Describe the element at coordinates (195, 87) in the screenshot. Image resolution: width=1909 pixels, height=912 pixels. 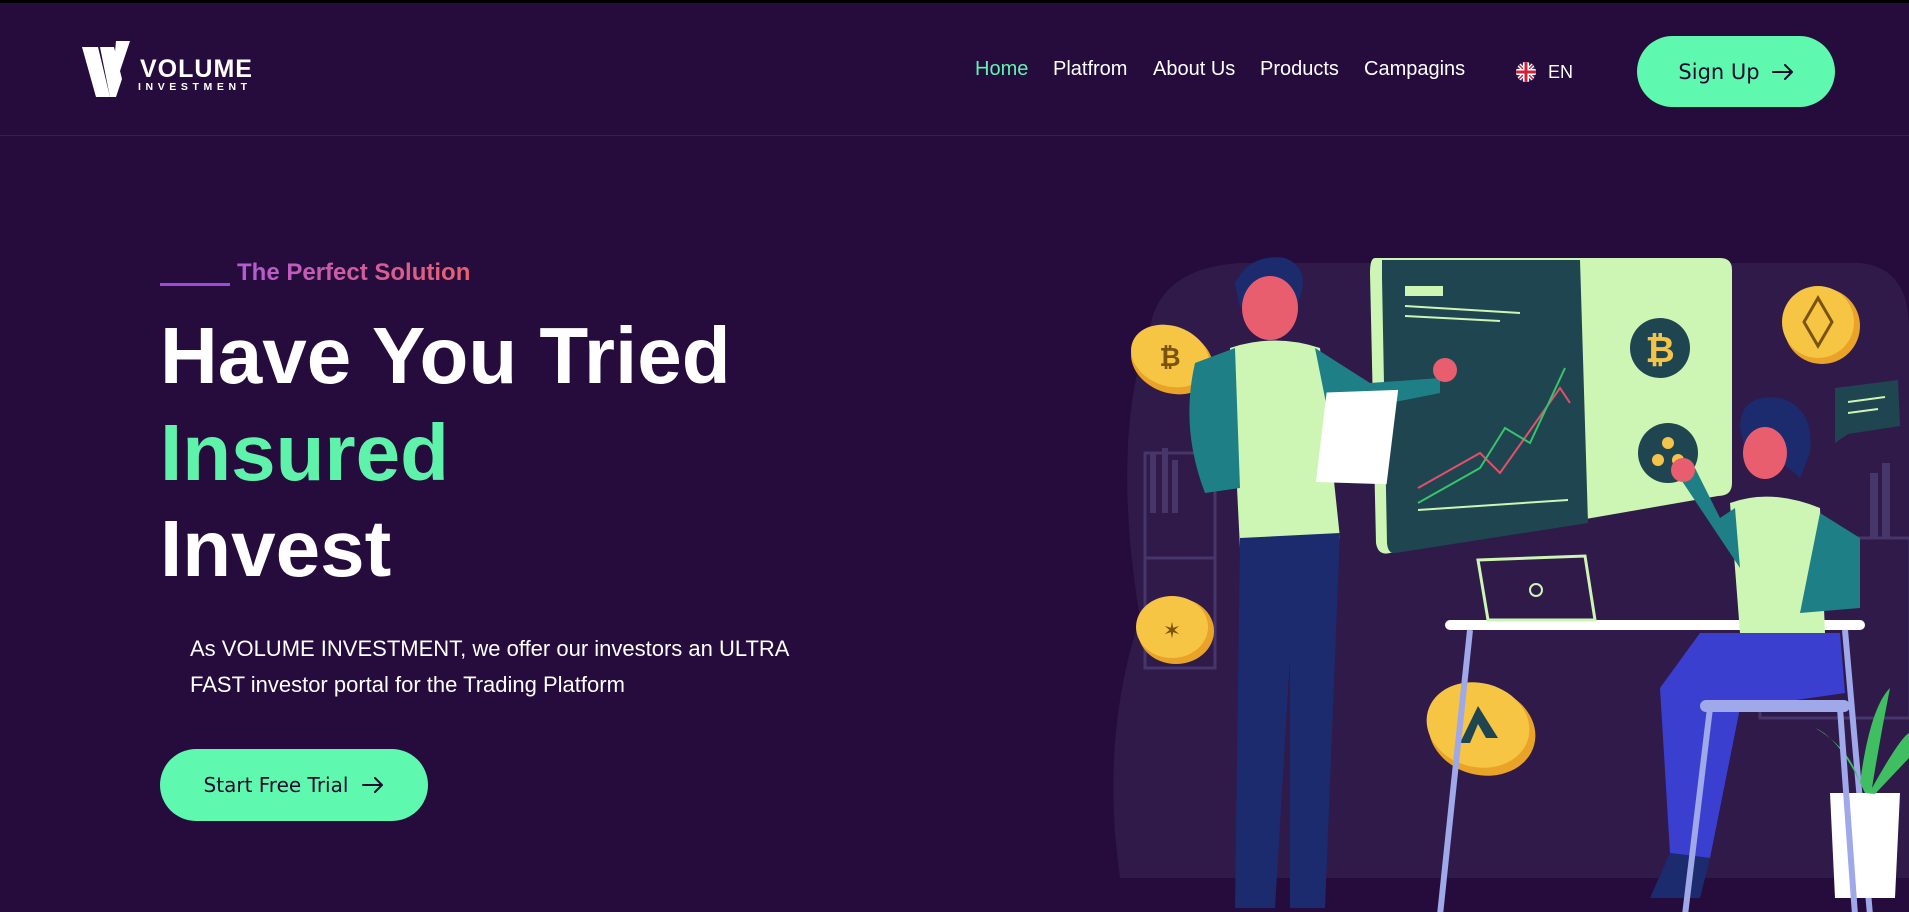
I see `brand-subname: INVESTMENT` at that location.